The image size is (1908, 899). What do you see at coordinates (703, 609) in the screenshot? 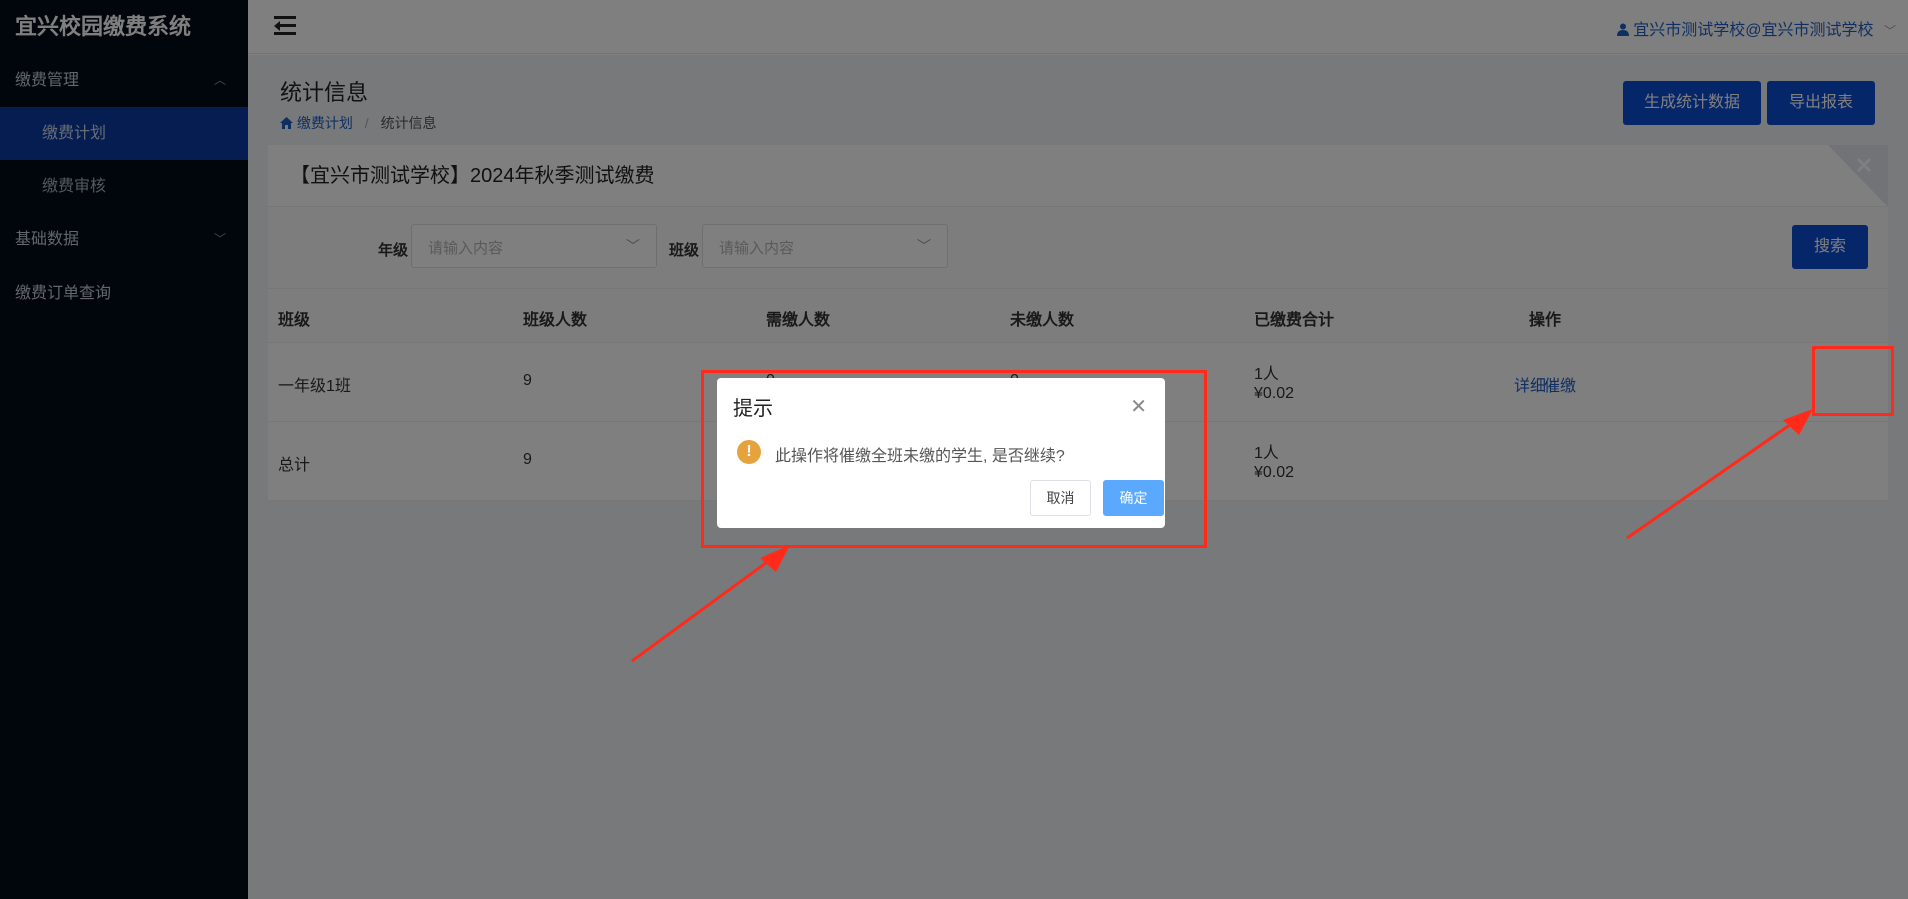
I see `annotation-arrow-dialog` at bounding box center [703, 609].